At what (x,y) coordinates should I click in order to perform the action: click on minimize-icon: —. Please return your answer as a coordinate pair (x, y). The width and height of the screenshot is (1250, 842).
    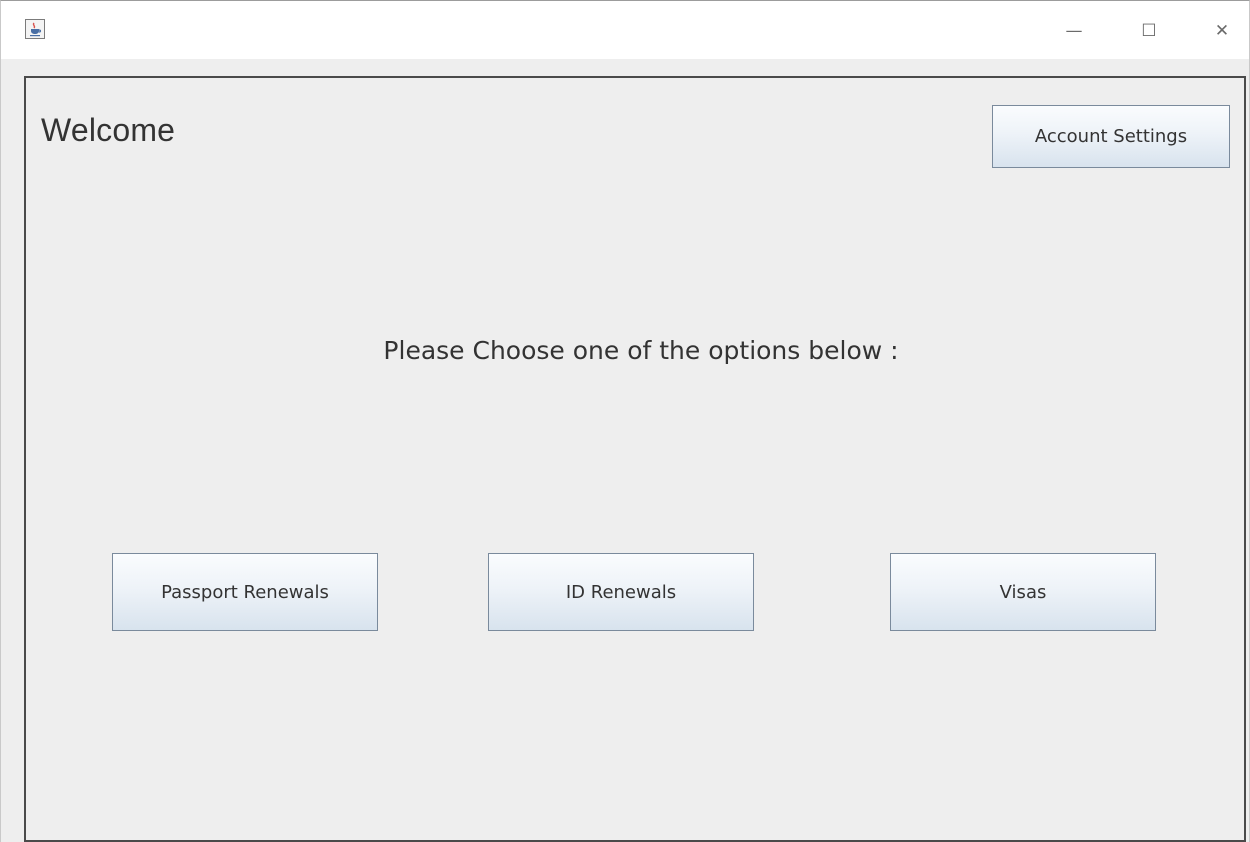
    Looking at the image, I should click on (1074, 31).